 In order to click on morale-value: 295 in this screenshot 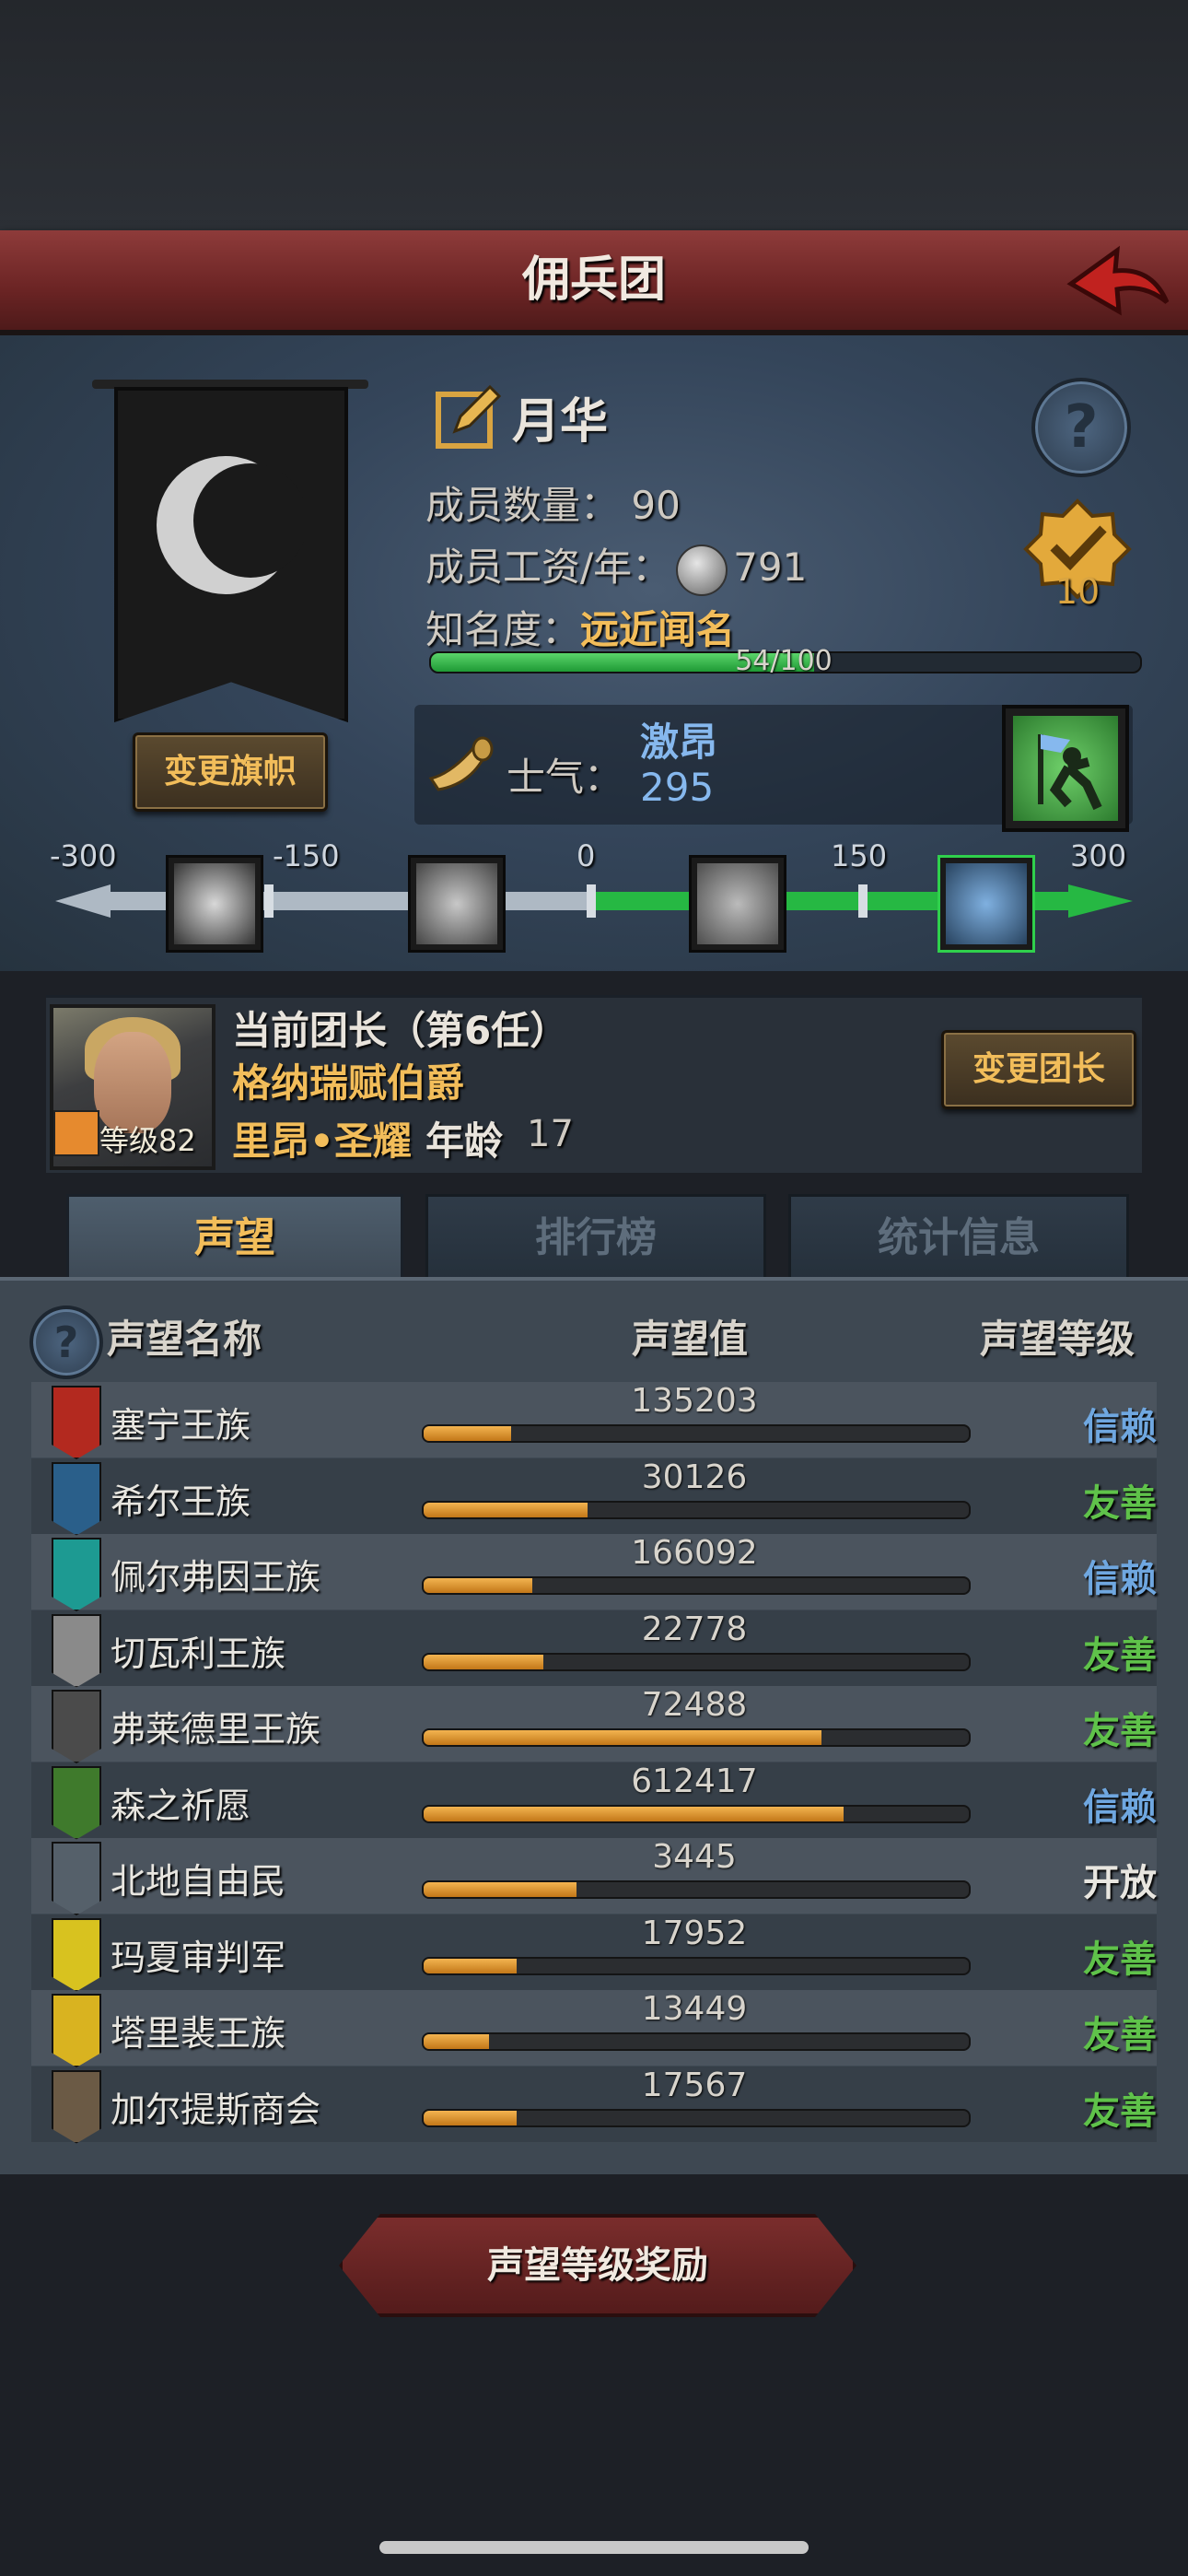, I will do `click(677, 787)`.